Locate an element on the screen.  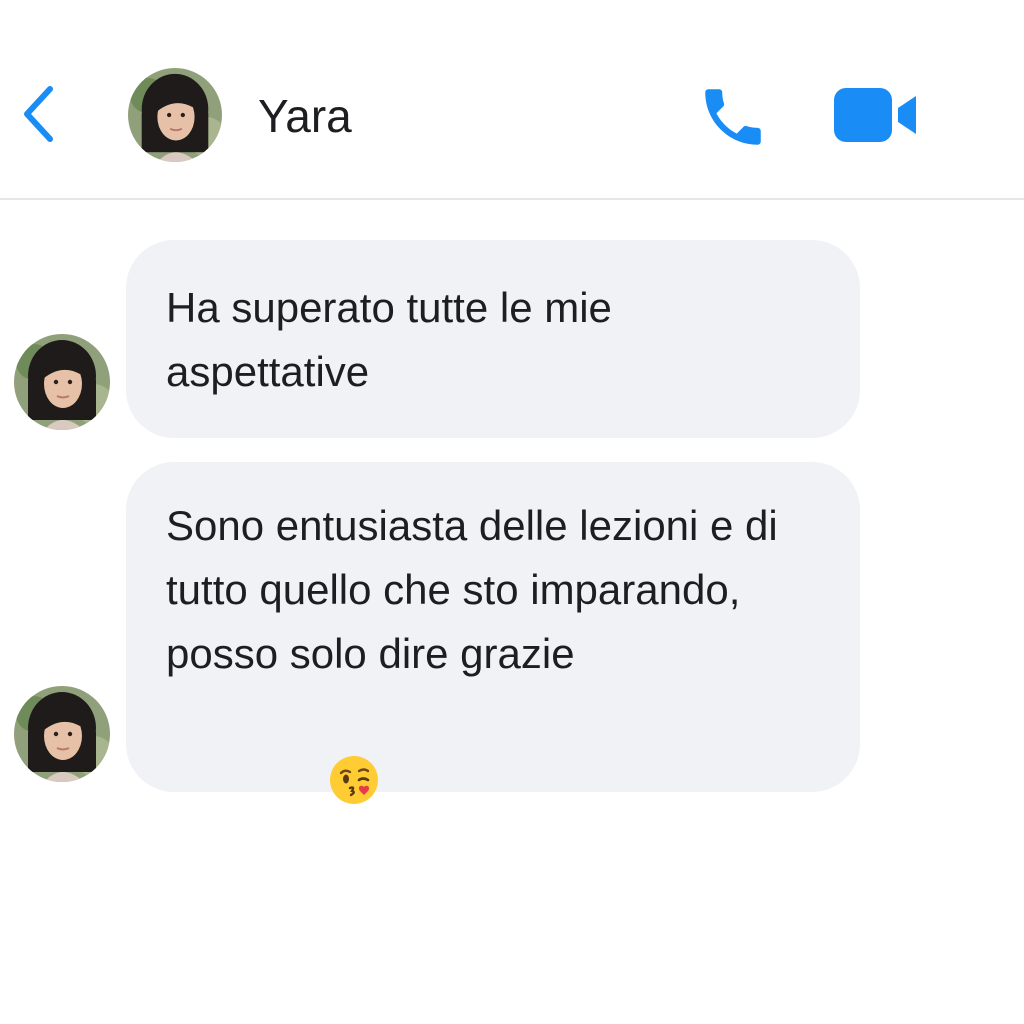
video-camera-icon is located at coordinates (875, 115).